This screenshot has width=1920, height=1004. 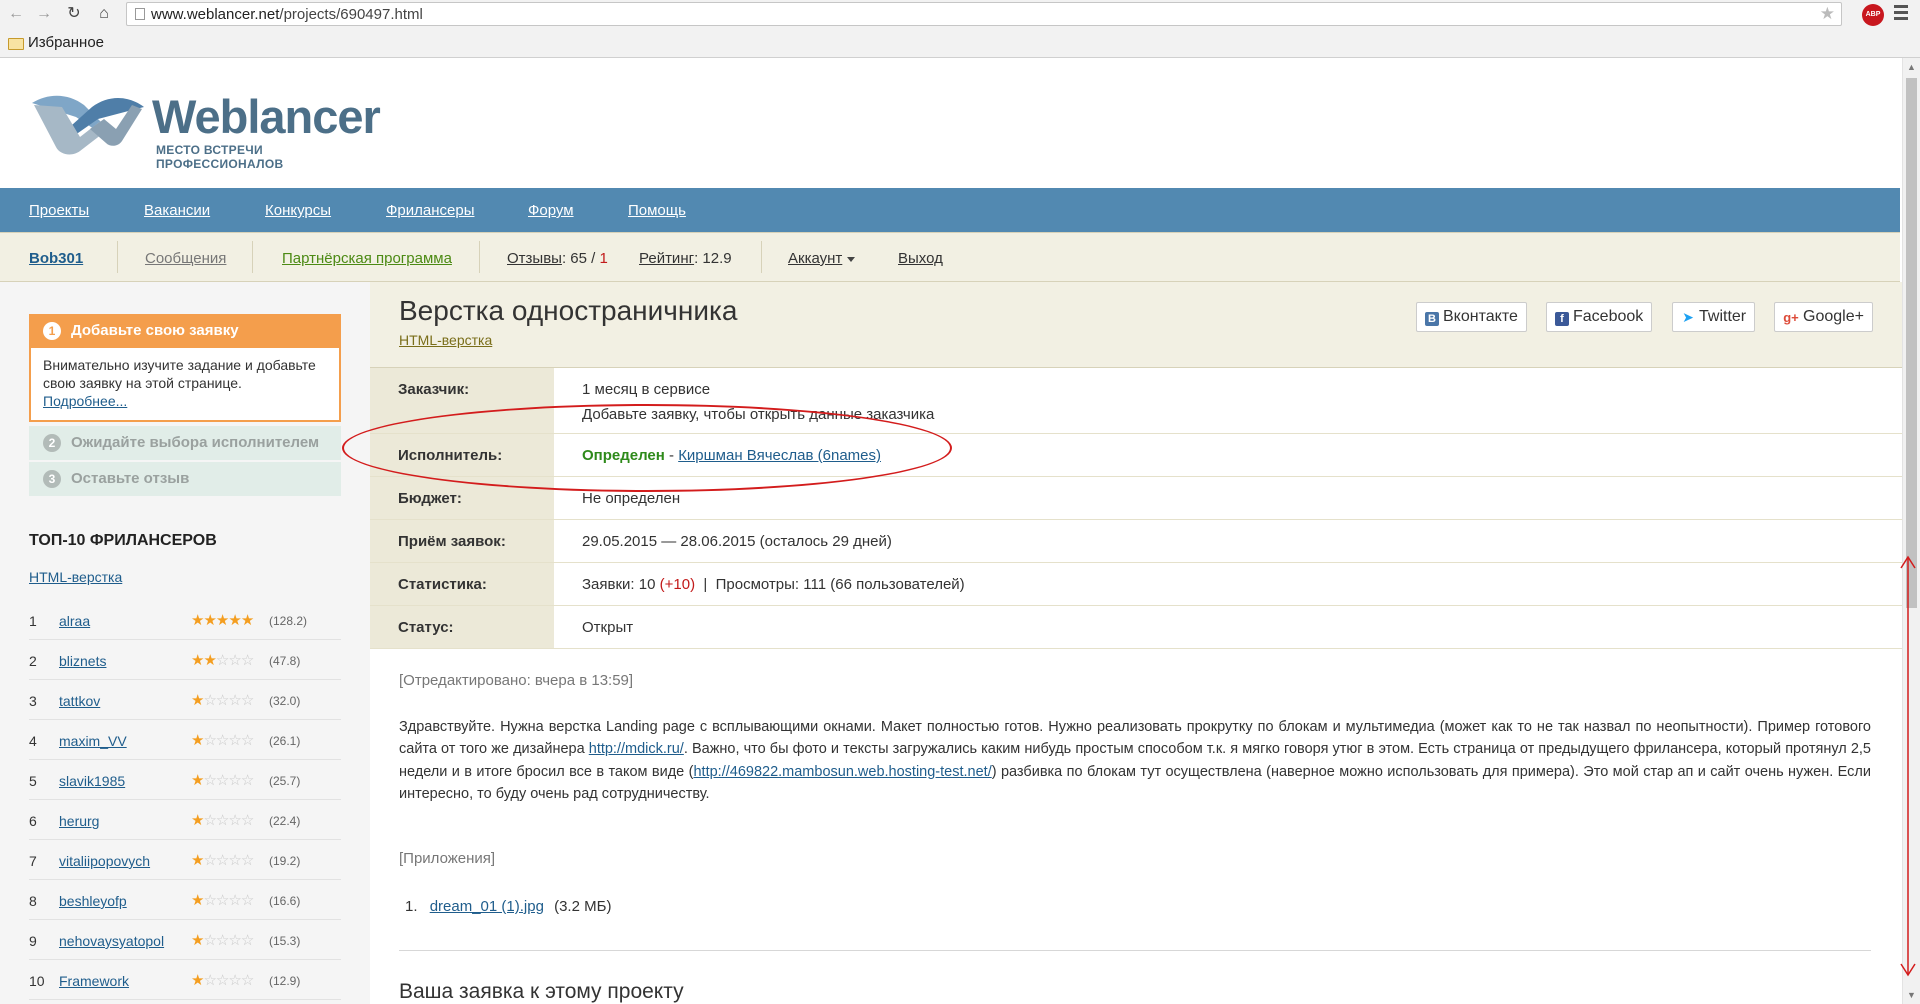 I want to click on star-rating: ★★★★★, so click(x=222, y=620).